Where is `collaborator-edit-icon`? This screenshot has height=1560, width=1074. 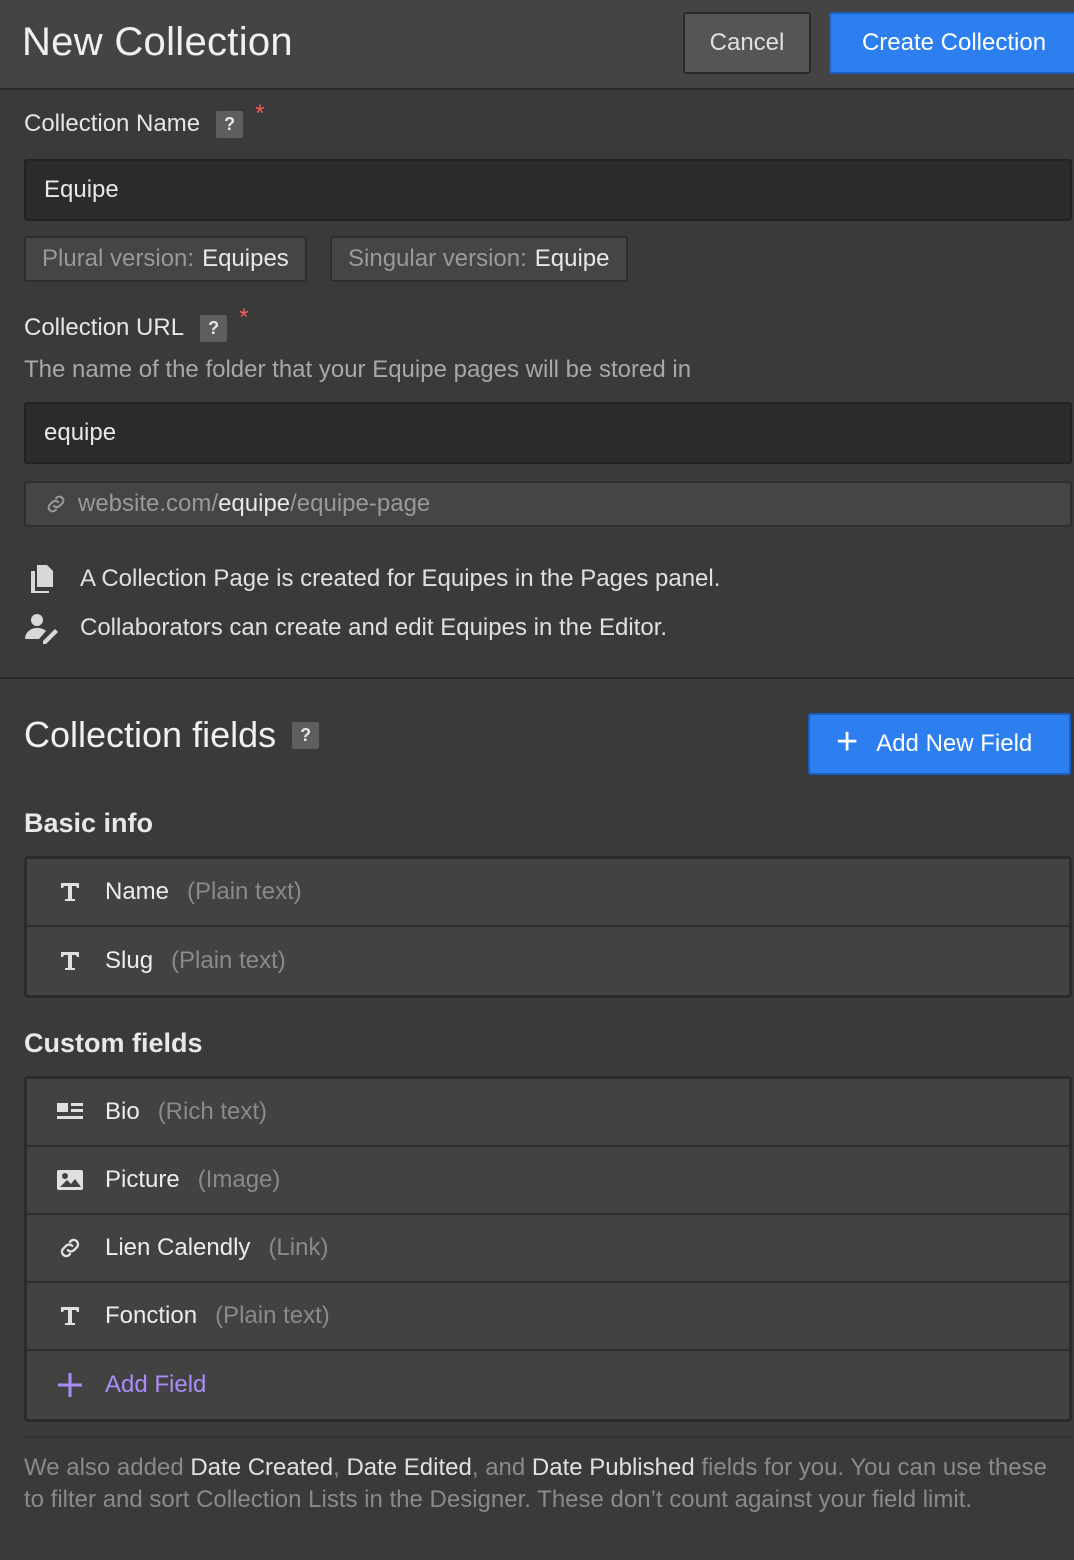
collaborator-edit-icon is located at coordinates (42, 628).